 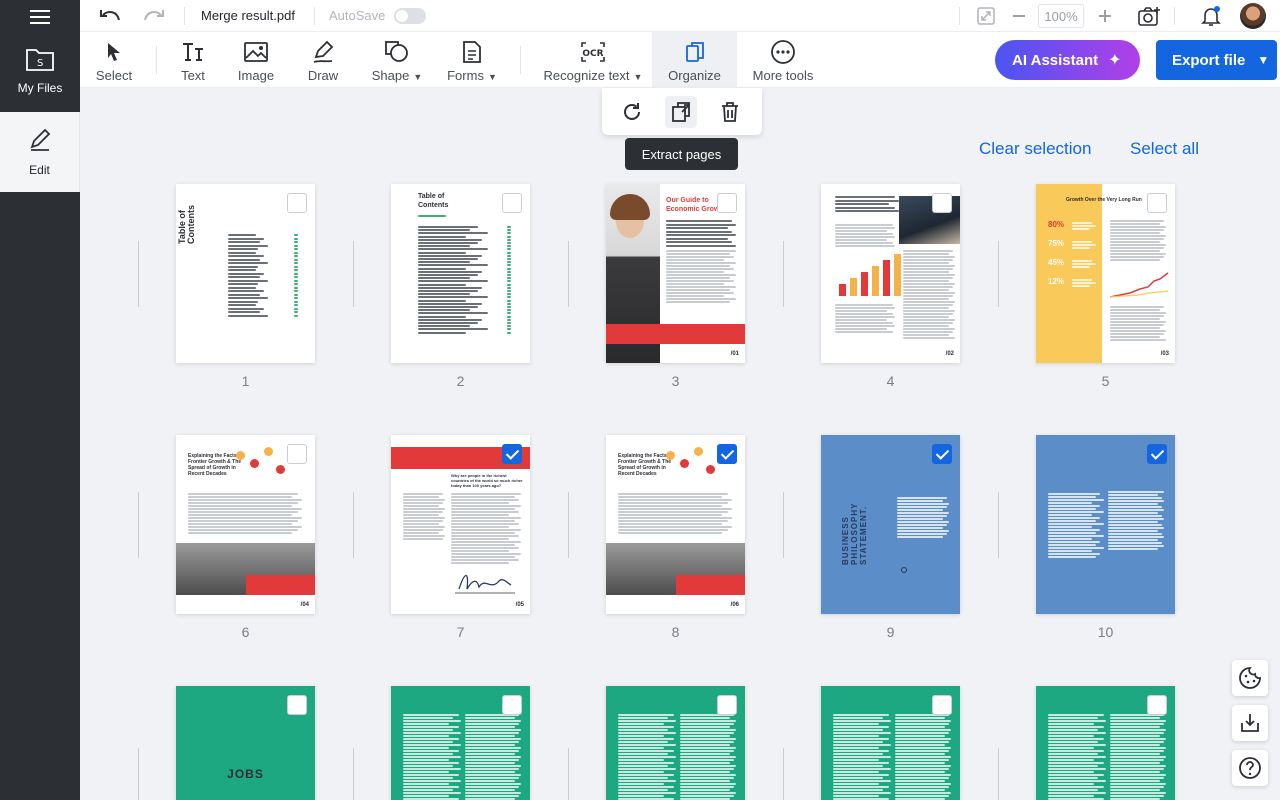 I want to click on page-thumbnail: /02, so click(x=890, y=273).